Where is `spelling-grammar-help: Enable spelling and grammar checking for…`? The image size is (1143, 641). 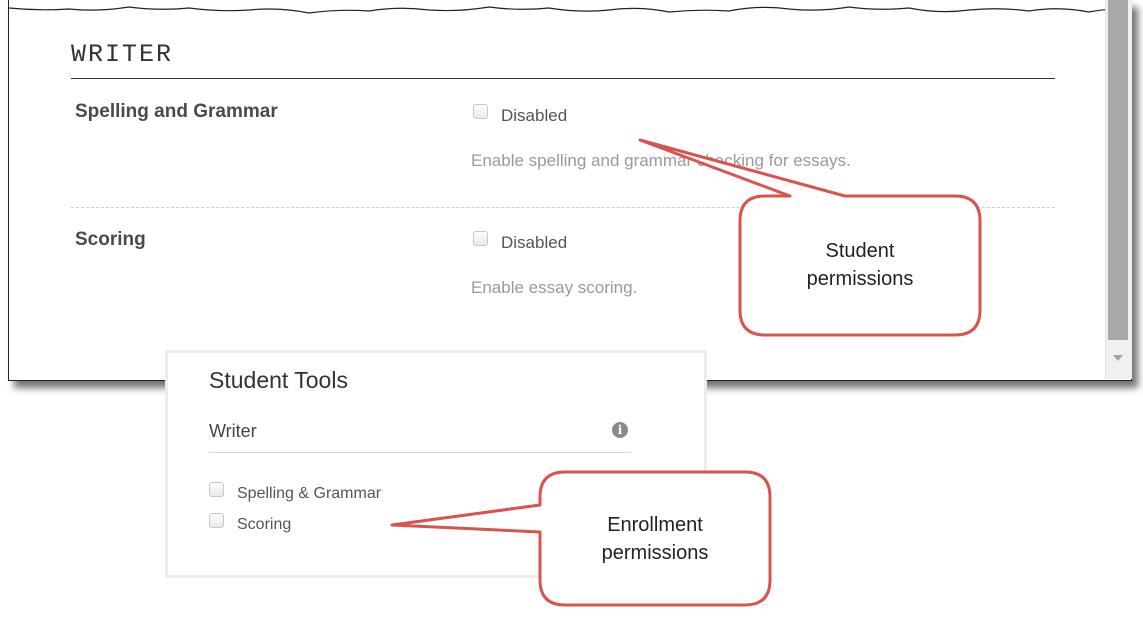
spelling-grammar-help: Enable spelling and grammar checking for… is located at coordinates (661, 160).